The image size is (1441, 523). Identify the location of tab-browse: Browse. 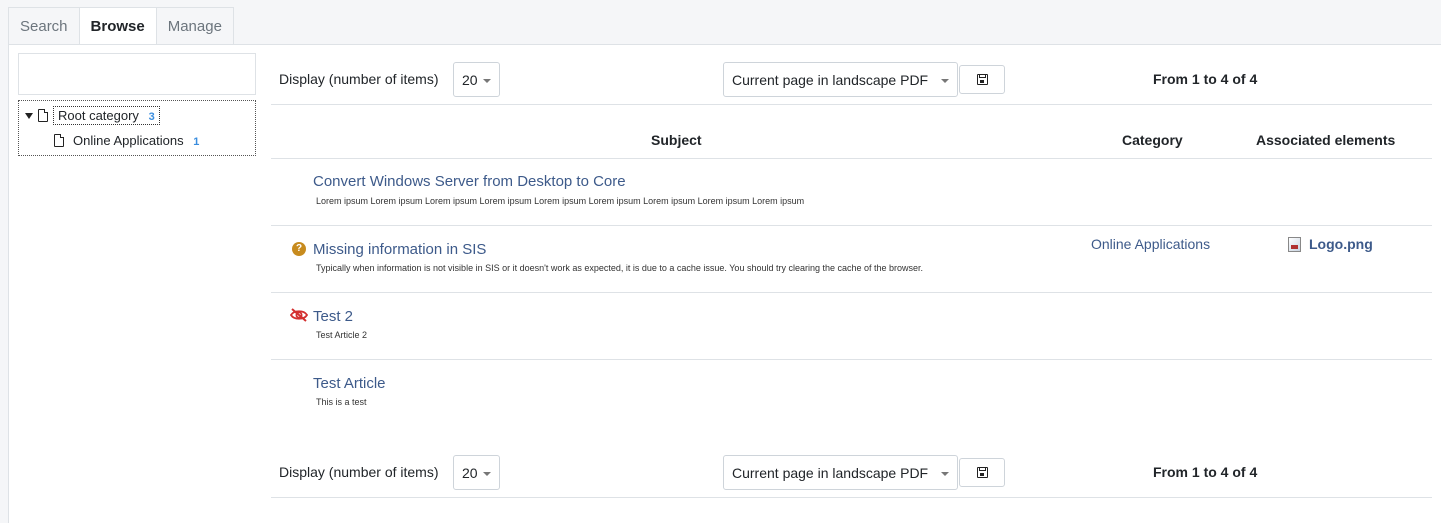
(117, 26).